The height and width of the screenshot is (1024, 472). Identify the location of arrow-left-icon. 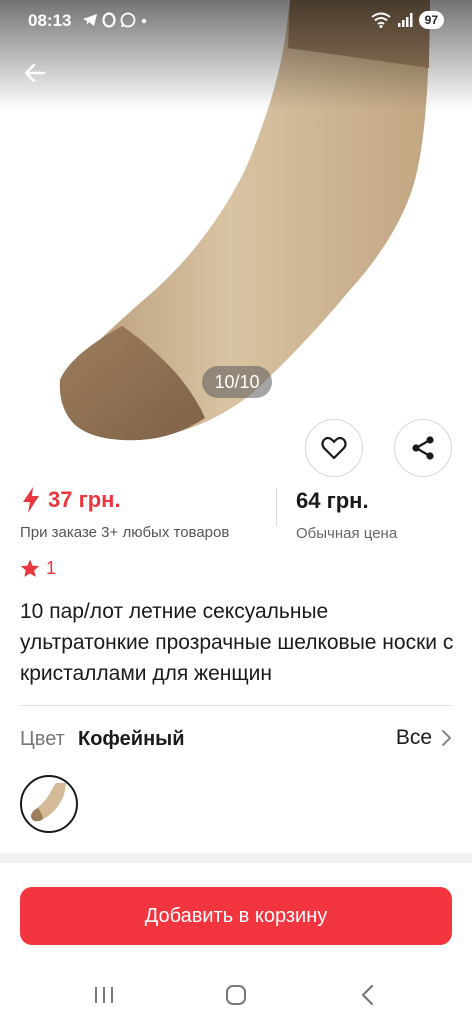
(35, 73).